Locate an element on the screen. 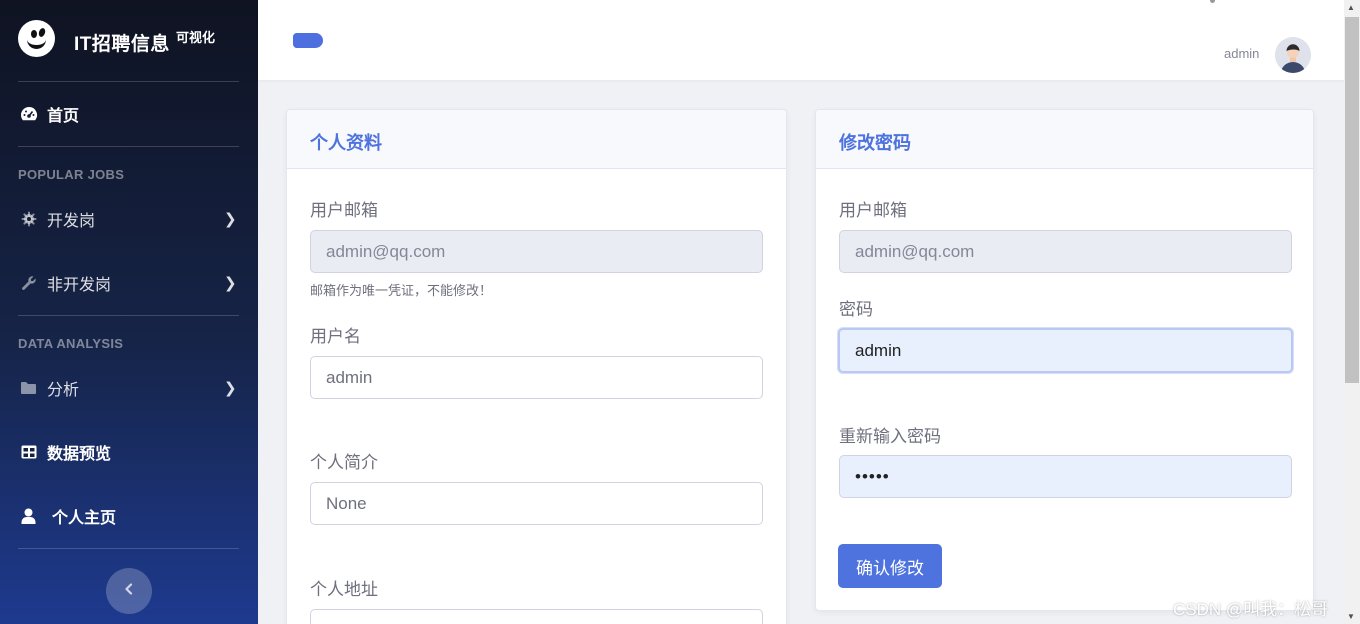 The height and width of the screenshot is (624, 1360). sidebar-item-label: 开发岗 is located at coordinates (71, 221).